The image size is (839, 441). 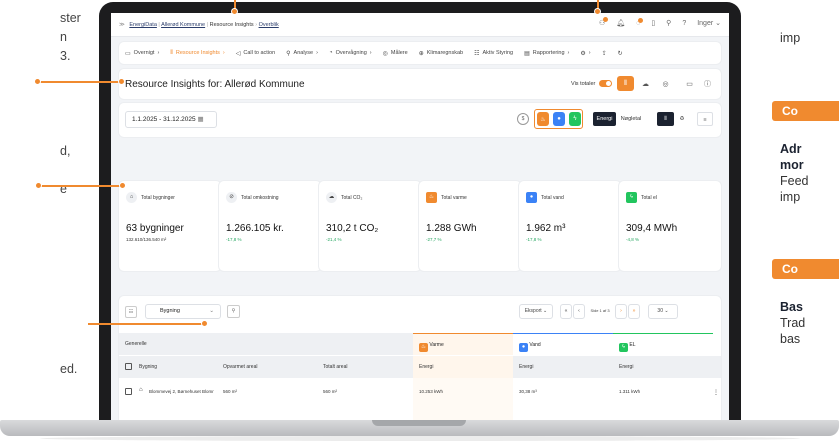 What do you see at coordinates (805, 269) in the screenshot?
I see `callout-tag: Co` at bounding box center [805, 269].